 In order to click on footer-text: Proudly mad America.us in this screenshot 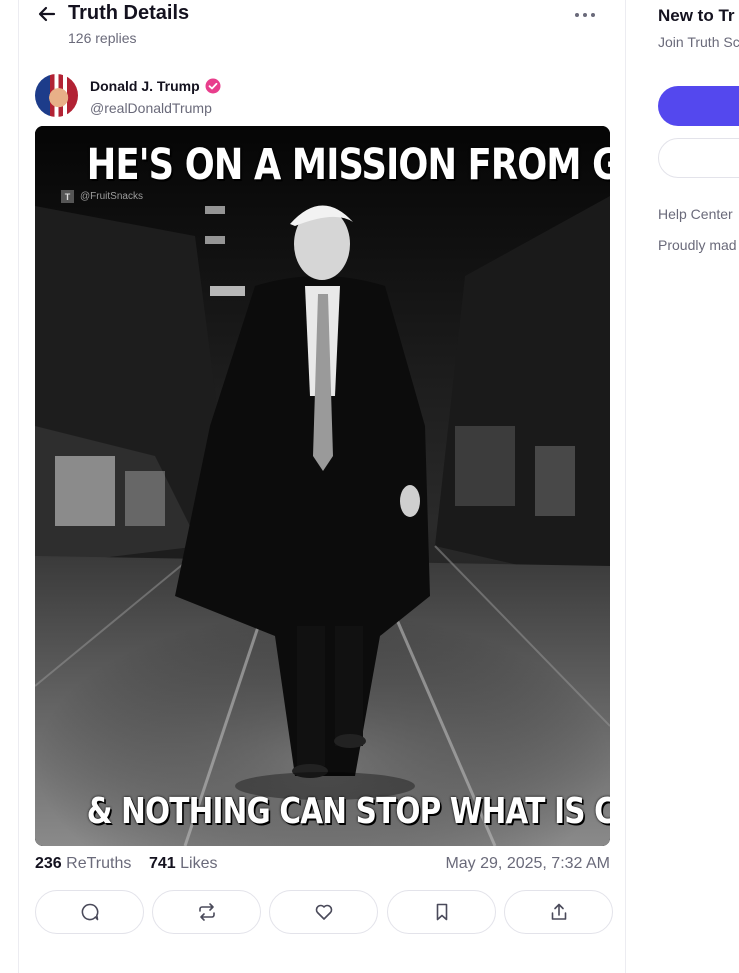, I will do `click(698, 246)`.